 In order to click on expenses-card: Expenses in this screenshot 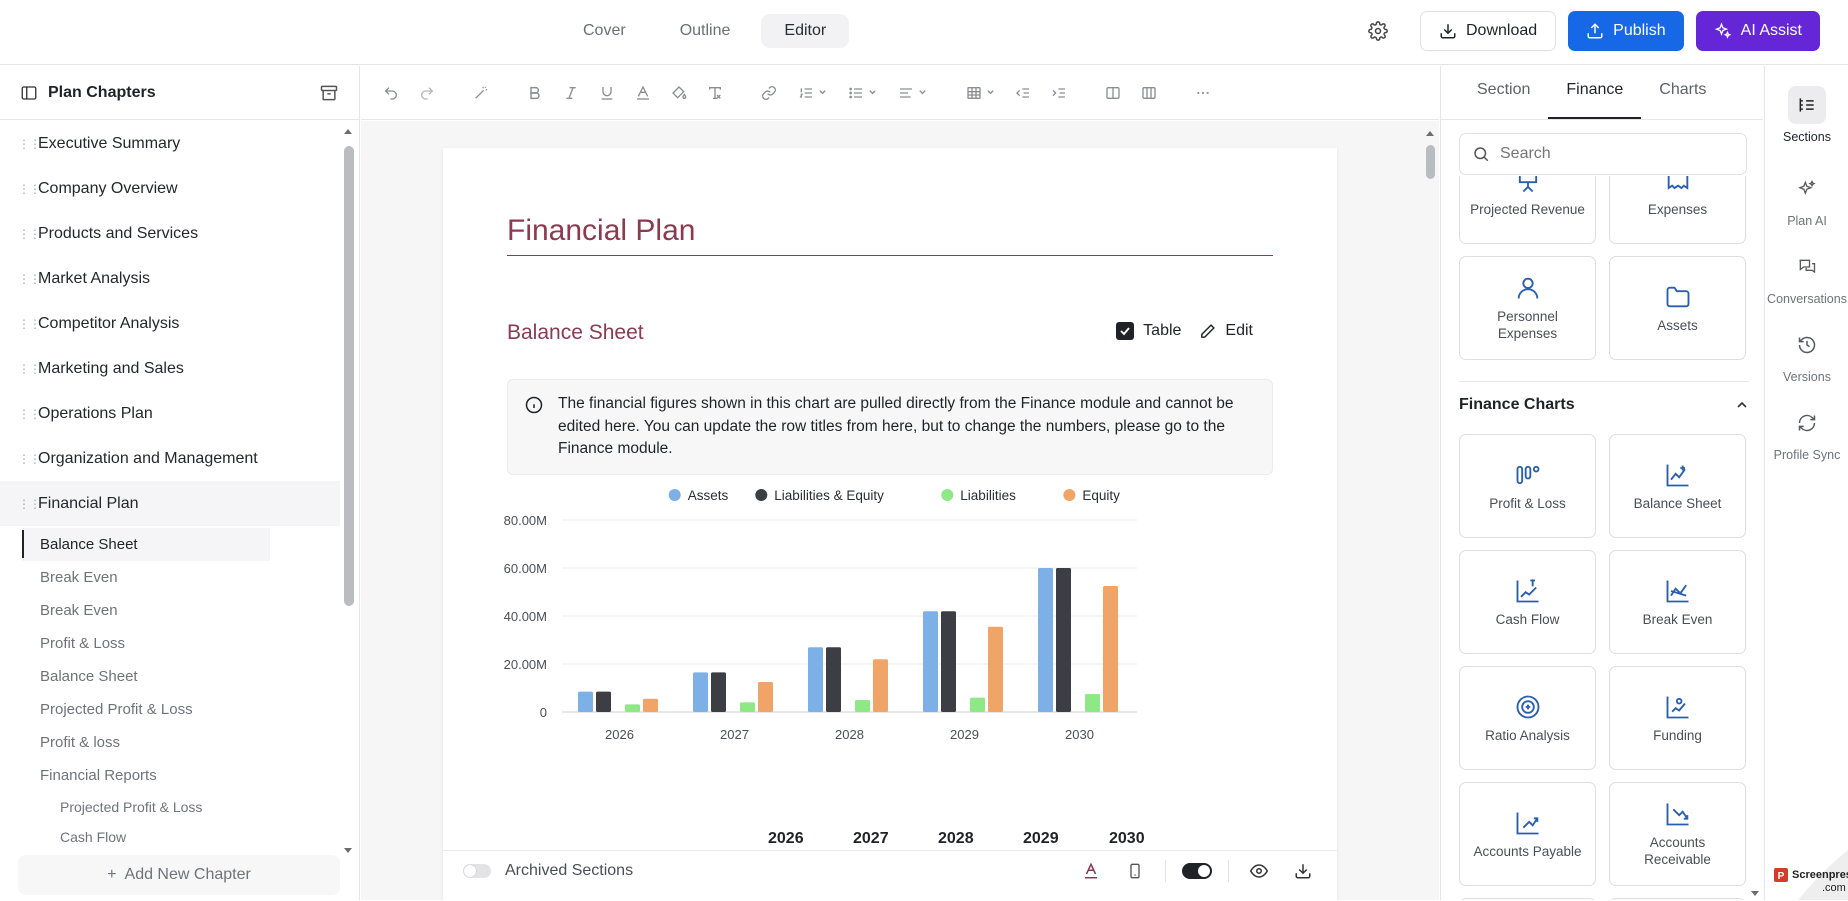, I will do `click(1677, 210)`.